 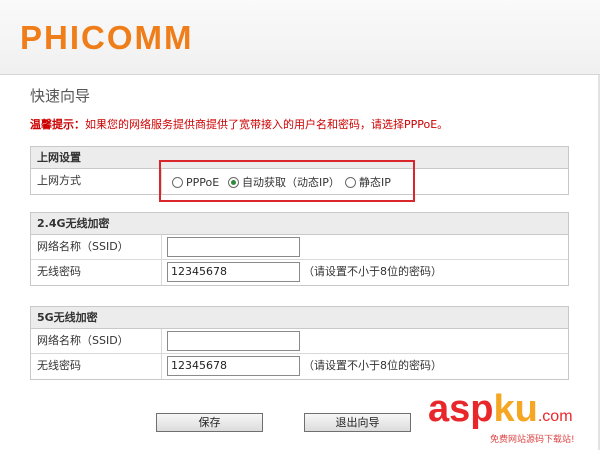 I want to click on tip-label: 温馨提示：, so click(x=57, y=124).